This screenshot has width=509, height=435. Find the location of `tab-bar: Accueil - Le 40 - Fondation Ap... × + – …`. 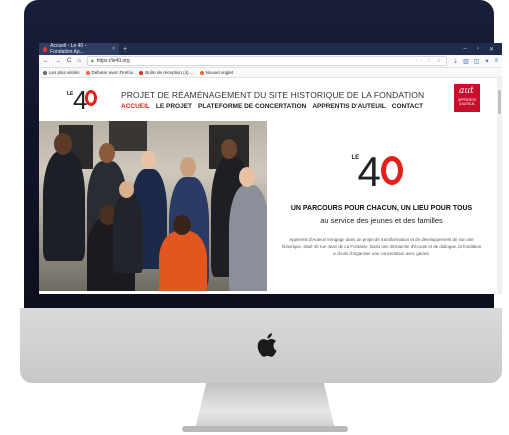

tab-bar: Accueil - Le 40 - Fondation Ap... × + – … is located at coordinates (270, 49).